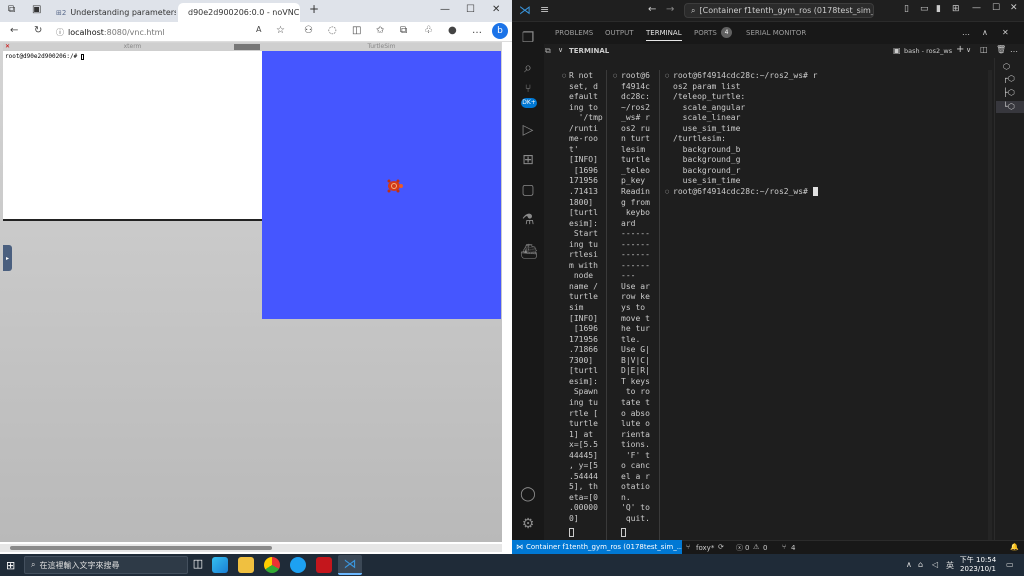 The height and width of the screenshot is (576, 1024). What do you see at coordinates (528, 494) in the screenshot?
I see `account-icon: ◯` at bounding box center [528, 494].